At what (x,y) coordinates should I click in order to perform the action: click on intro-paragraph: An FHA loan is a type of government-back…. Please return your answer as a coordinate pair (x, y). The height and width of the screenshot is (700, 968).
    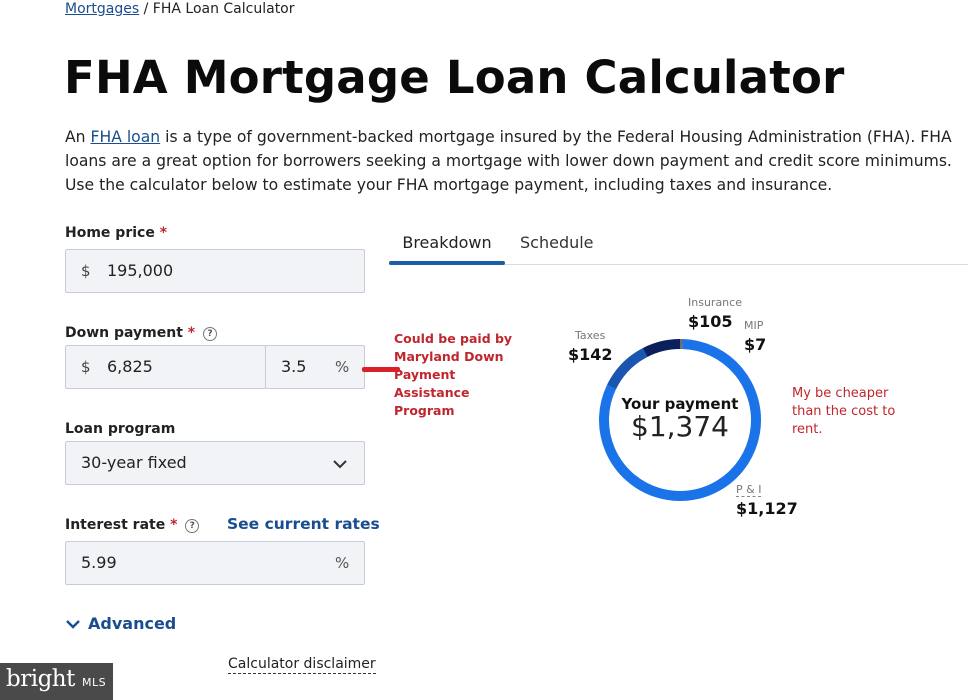
    Looking at the image, I should click on (515, 161).